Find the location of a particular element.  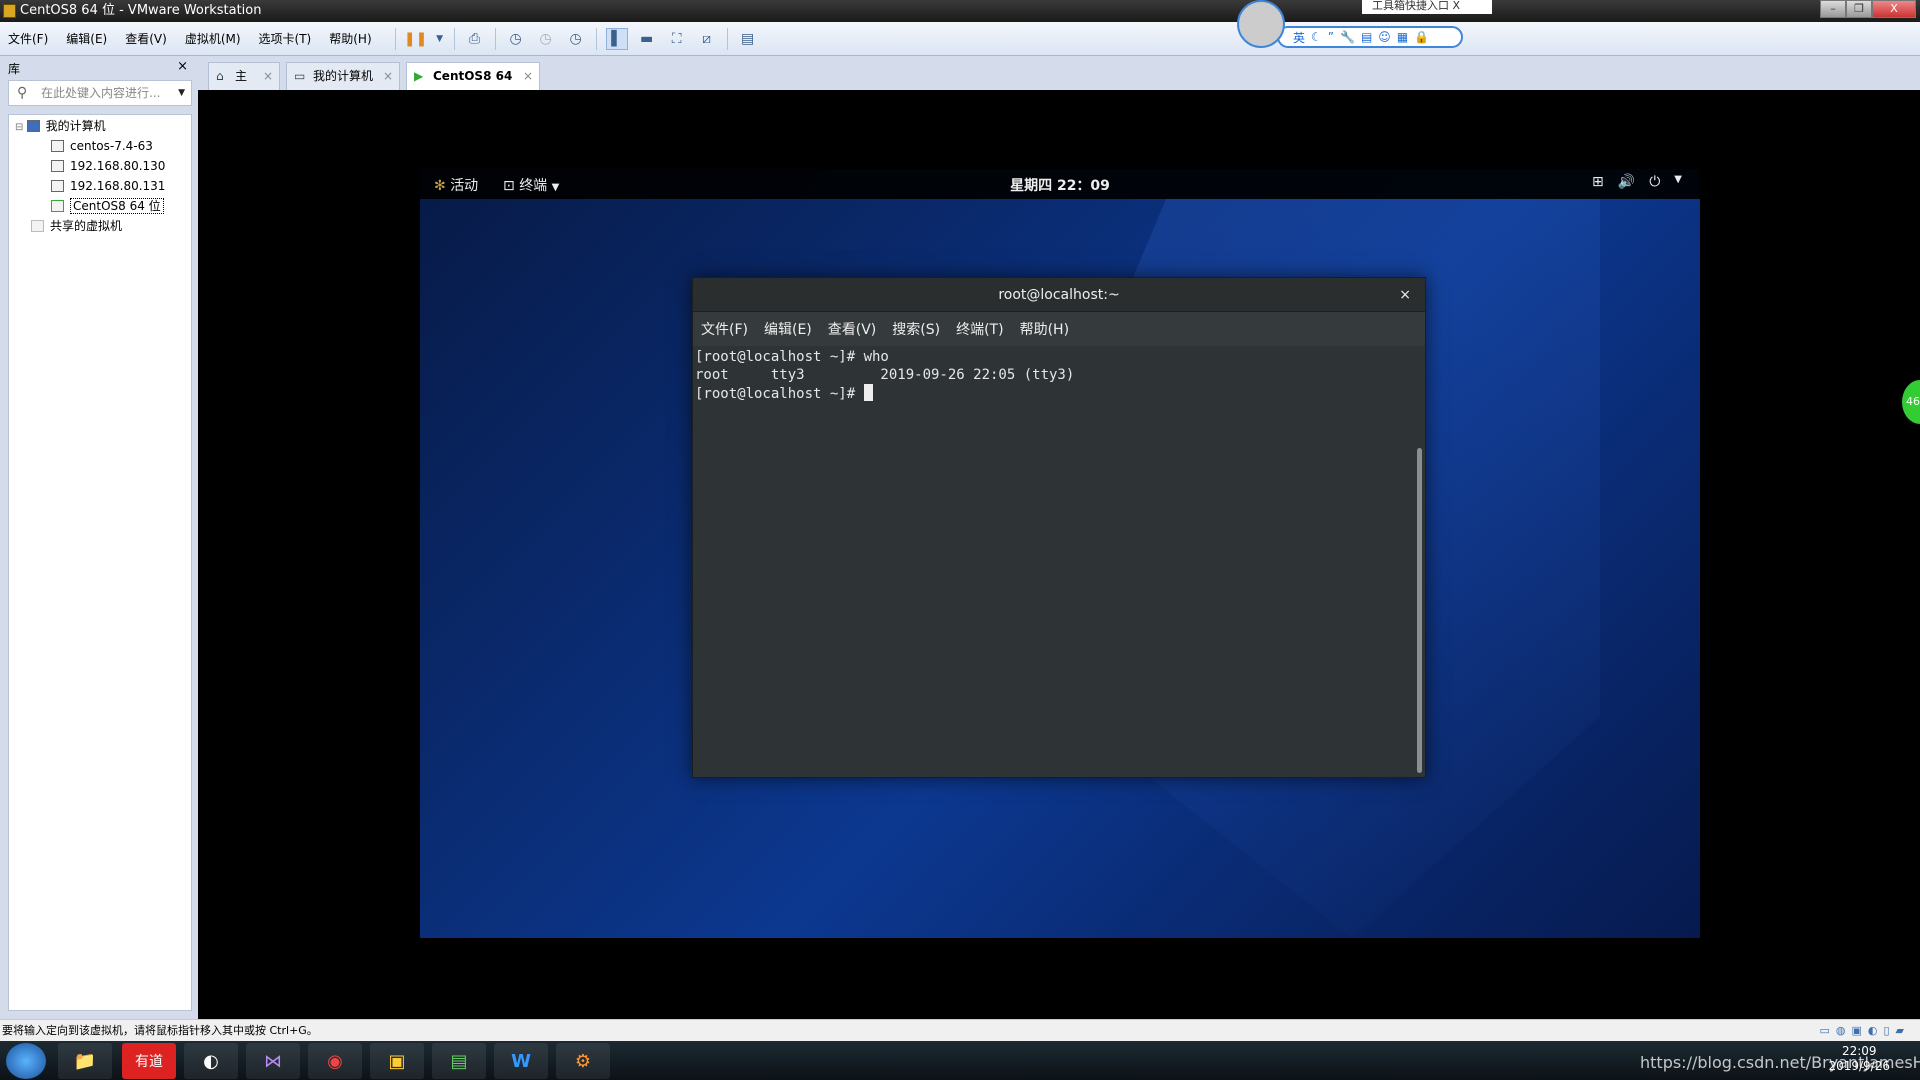

tree-item-vm: 192.168.80.131 is located at coordinates (108, 186).